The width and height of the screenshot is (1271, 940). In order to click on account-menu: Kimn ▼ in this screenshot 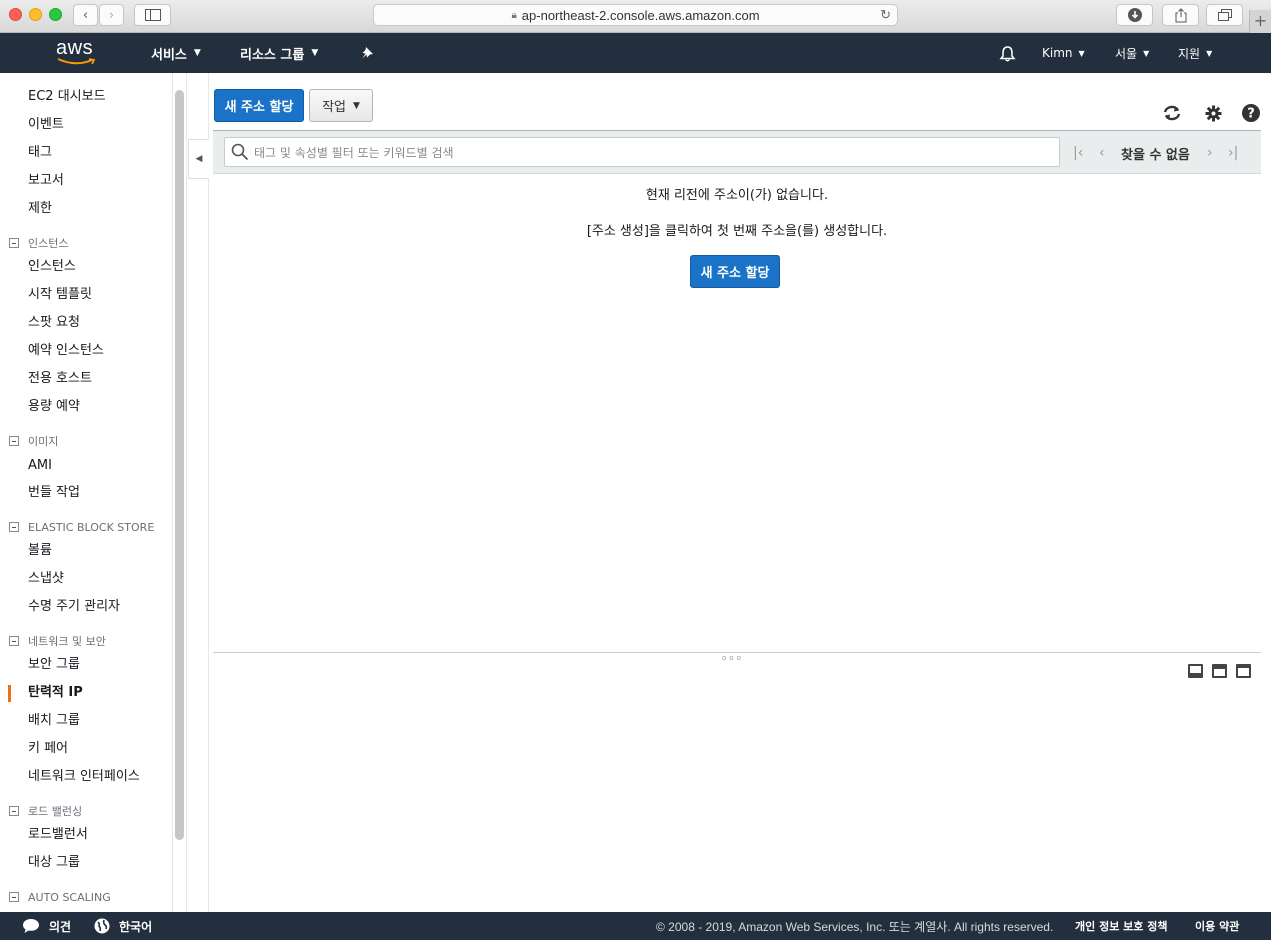, I will do `click(1063, 53)`.